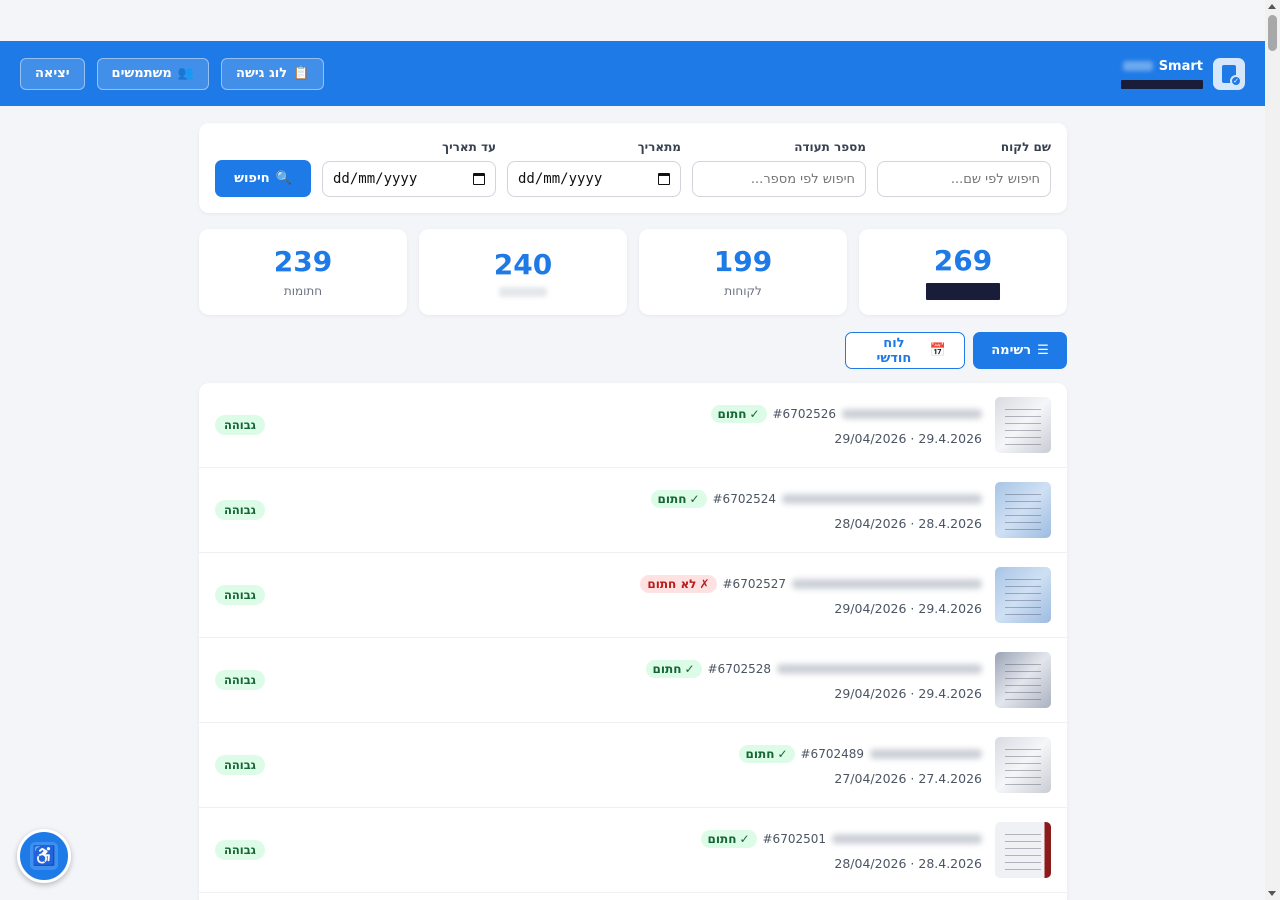  I want to click on document-header: #6702526 ✓ חתום, so click(846, 413).